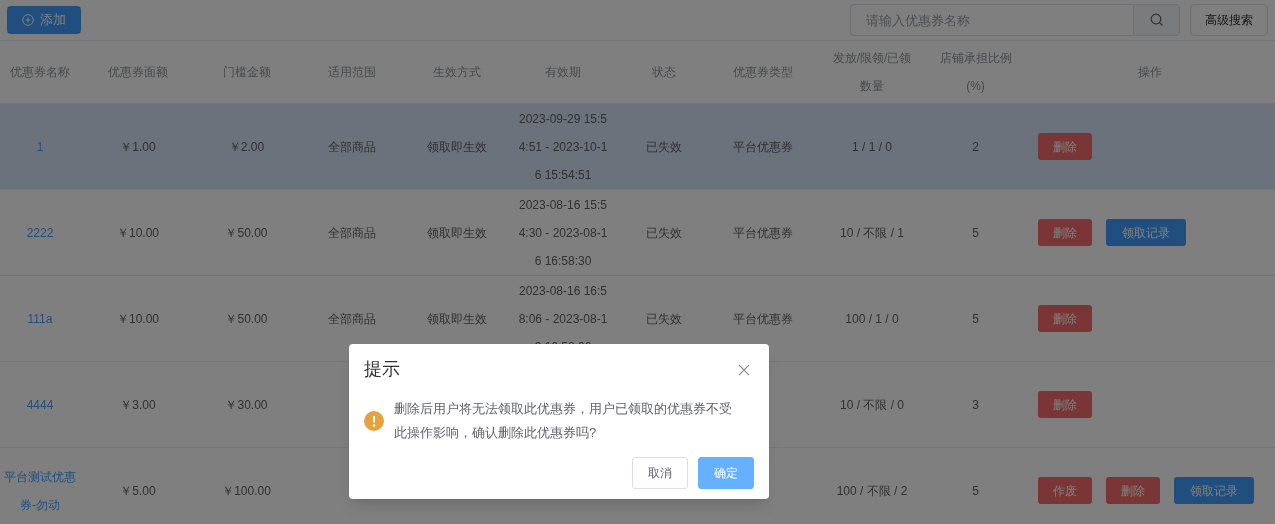 The height and width of the screenshot is (524, 1275). I want to click on coupon-name-link: 4444, so click(40, 404).